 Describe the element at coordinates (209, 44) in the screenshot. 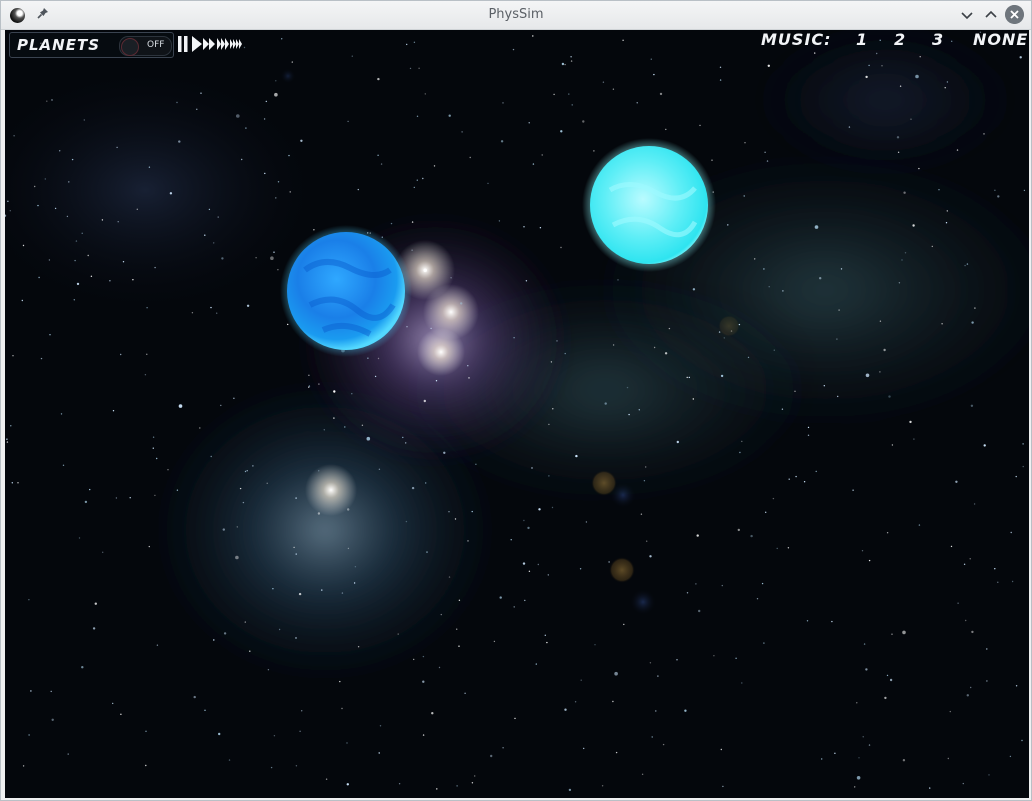

I see `fast-forward-2x-icon` at that location.